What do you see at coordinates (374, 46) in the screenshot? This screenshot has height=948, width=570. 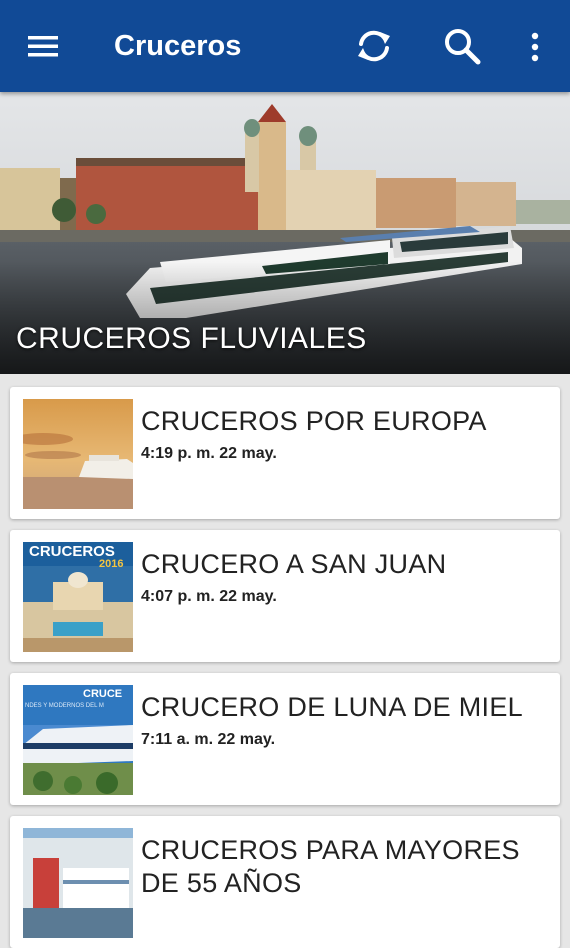 I see `refresh-icon` at bounding box center [374, 46].